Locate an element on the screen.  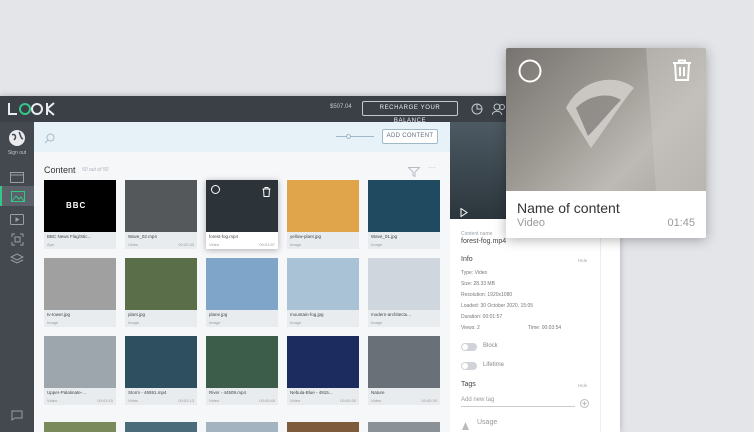
card-name: plant.jpg is located at coordinates (137, 314).